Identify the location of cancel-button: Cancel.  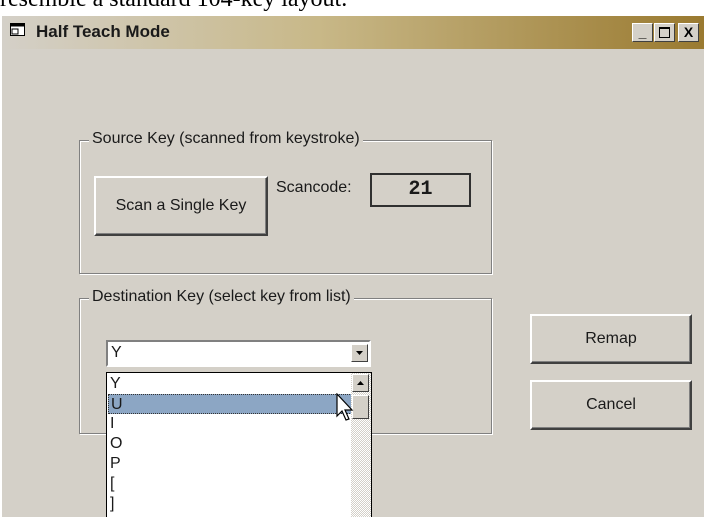
(611, 405).